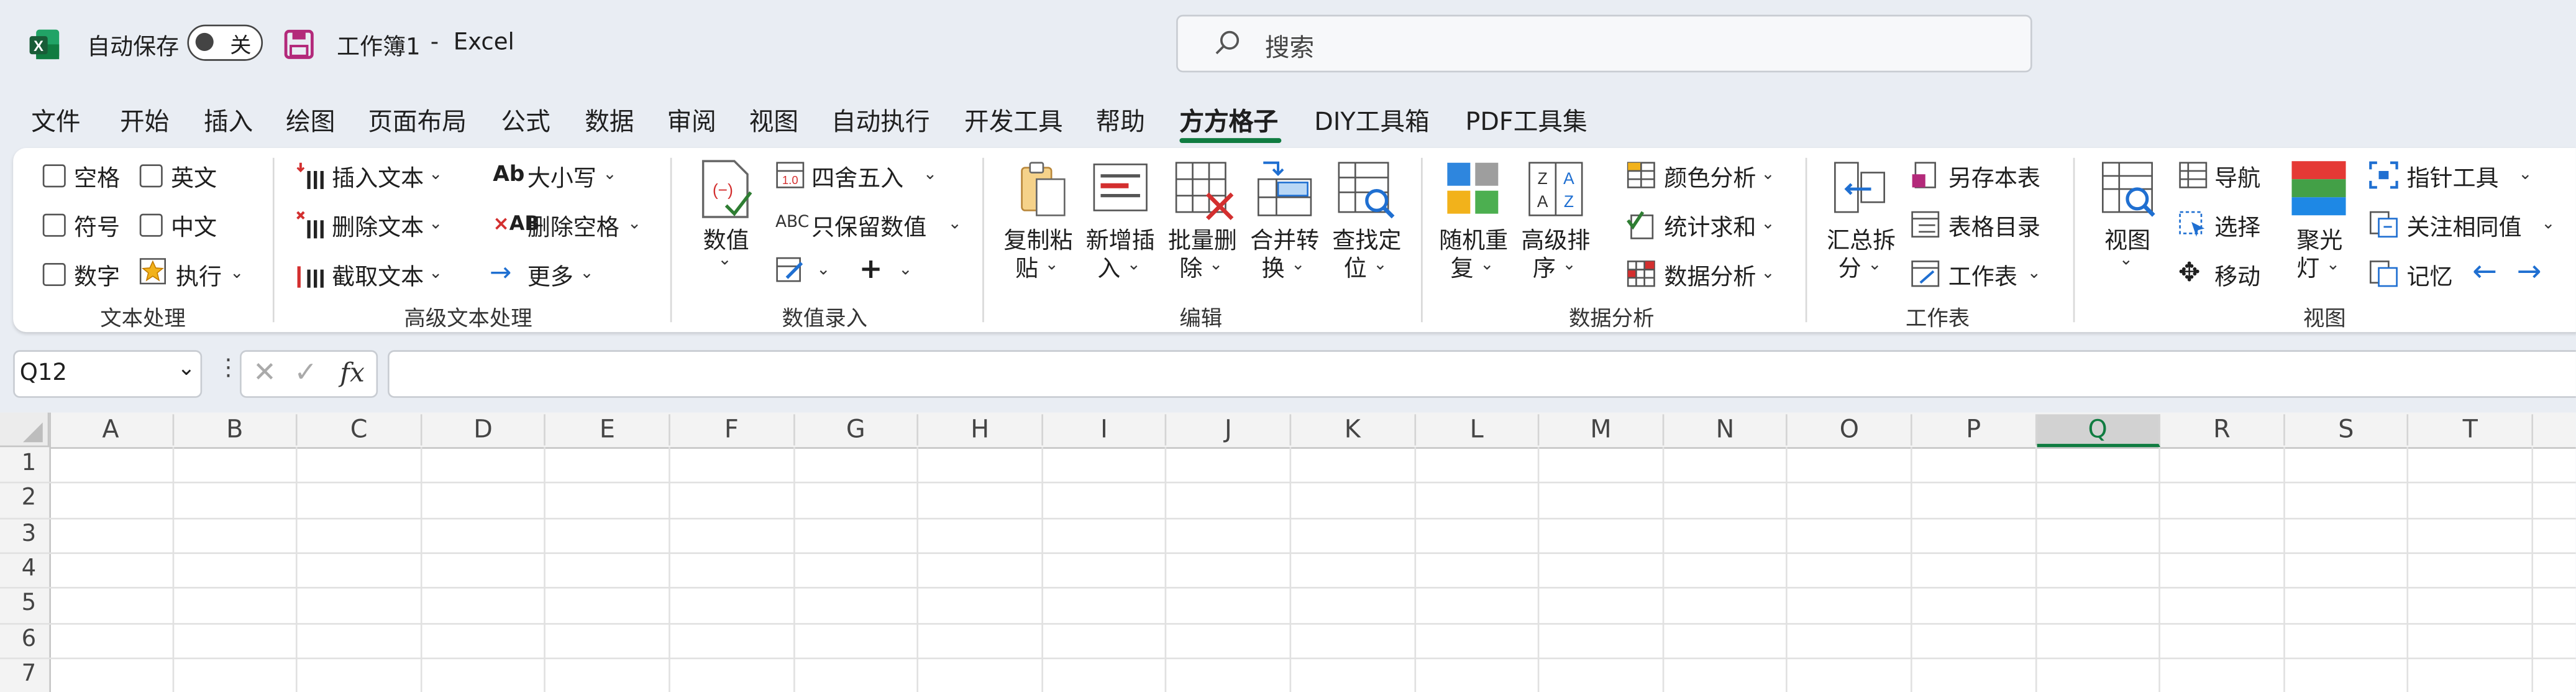 The height and width of the screenshot is (692, 2576). What do you see at coordinates (1474, 189) in the screenshot?
I see `random-repeat-icon` at bounding box center [1474, 189].